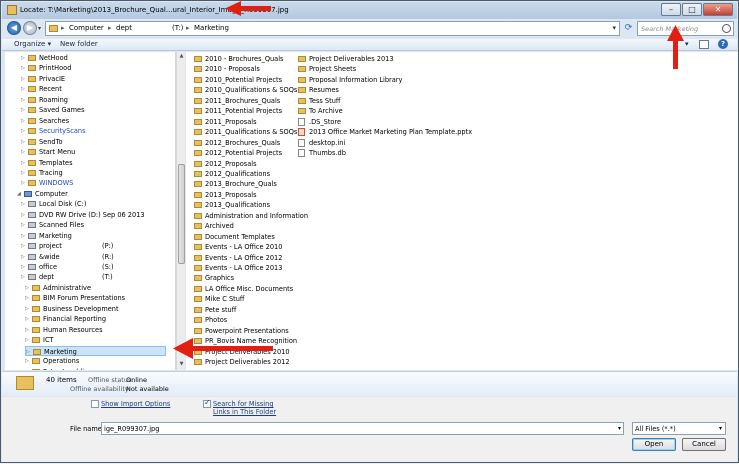 The height and width of the screenshot is (464, 739). I want to click on arrow-to-search, so click(675, 47).